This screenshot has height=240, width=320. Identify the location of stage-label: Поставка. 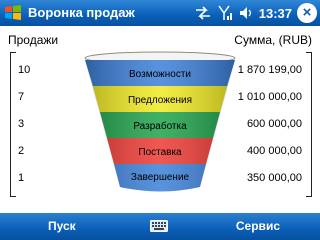
(160, 152).